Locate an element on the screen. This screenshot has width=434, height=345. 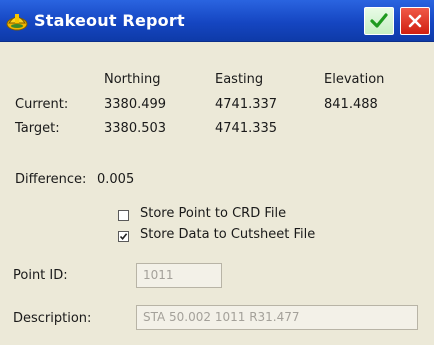
point-id-label: Point ID: is located at coordinates (40, 275).